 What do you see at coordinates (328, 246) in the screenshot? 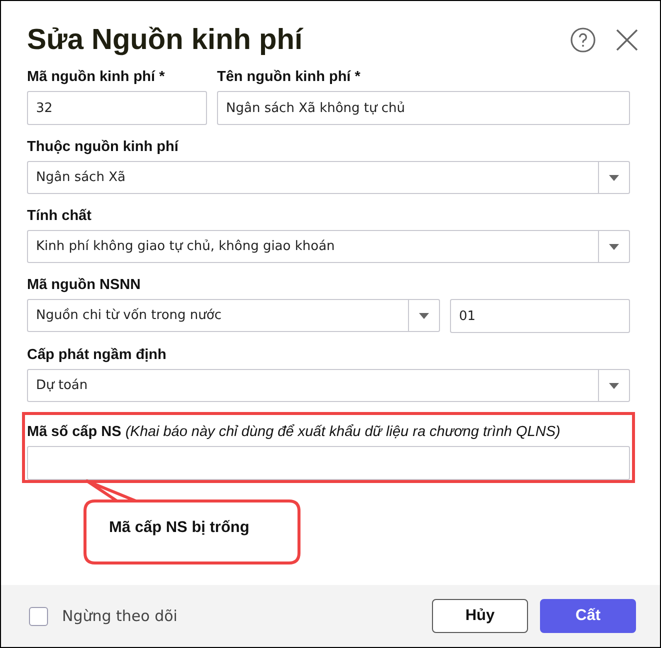
I see `dropdown: Kinh phí không giao tự chủ, không giao khoán` at bounding box center [328, 246].